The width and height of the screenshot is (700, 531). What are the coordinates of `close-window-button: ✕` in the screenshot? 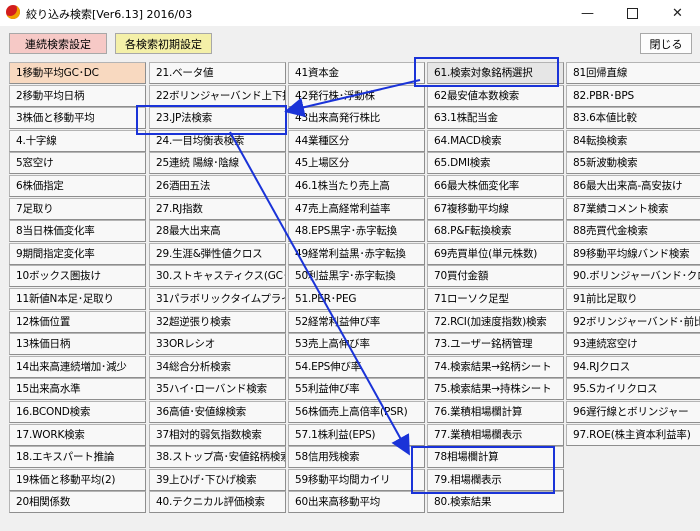 It's located at (677, 13).